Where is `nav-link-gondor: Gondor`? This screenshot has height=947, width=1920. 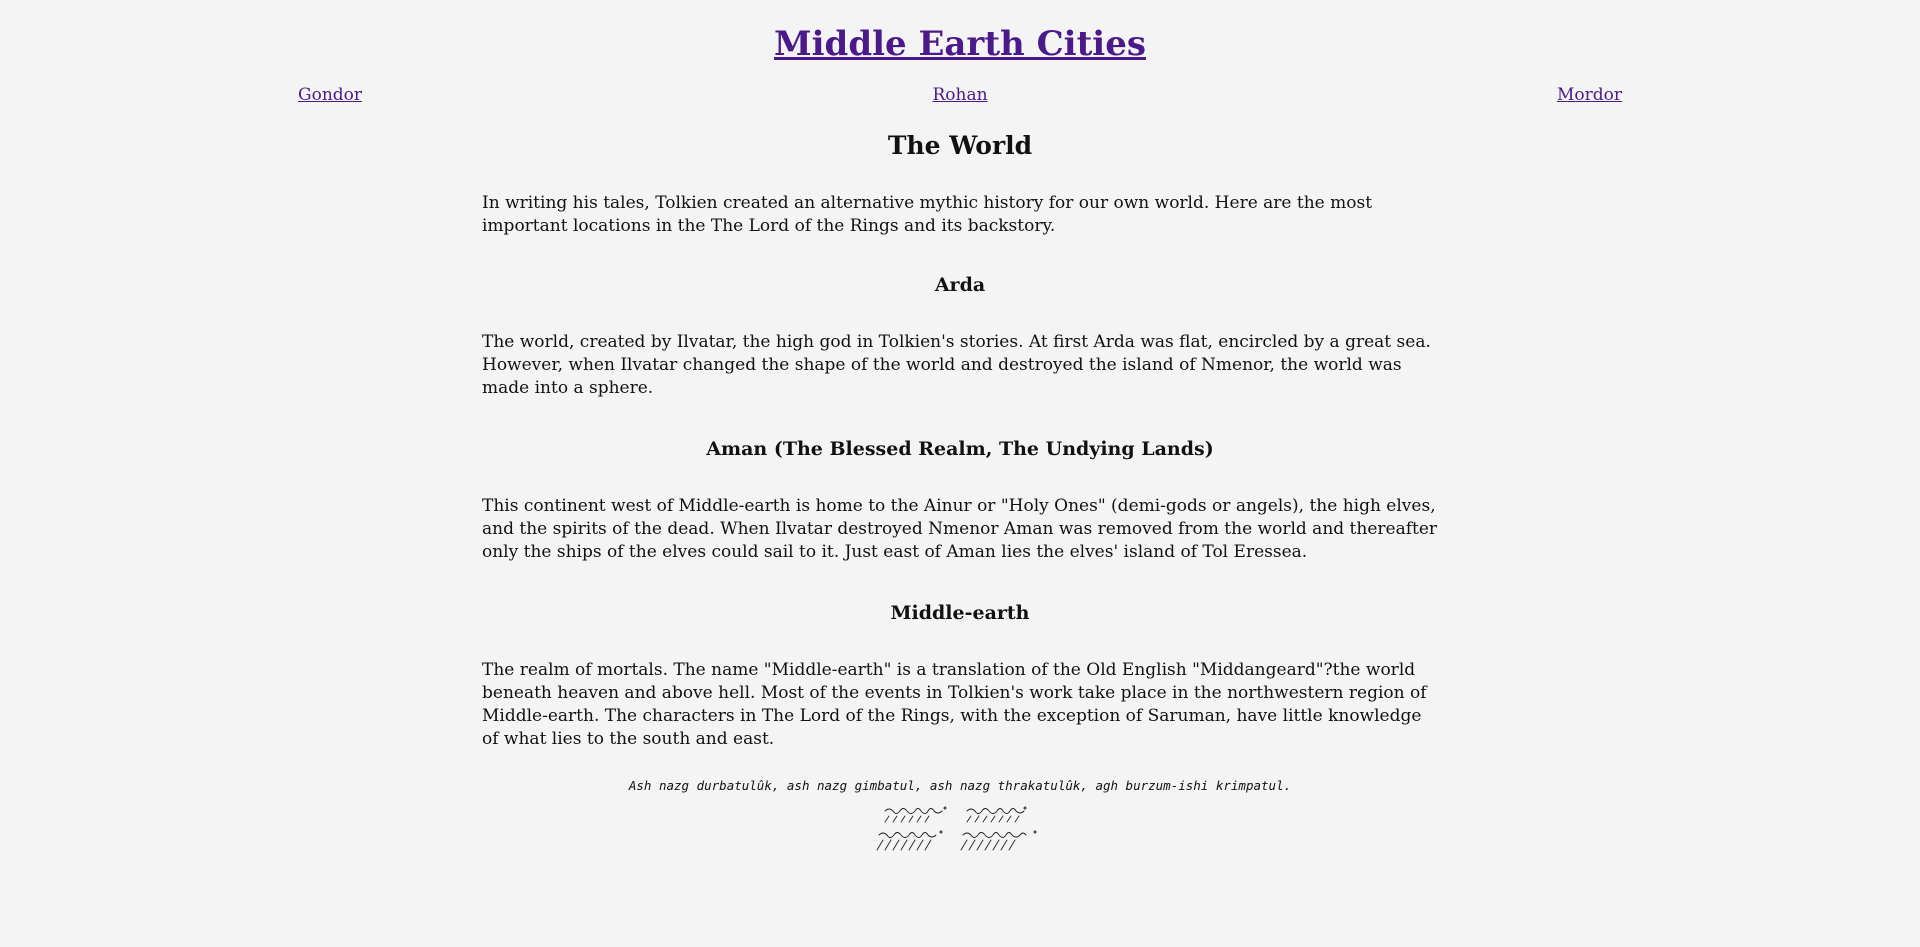
nav-link-gondor: Gondor is located at coordinates (330, 95).